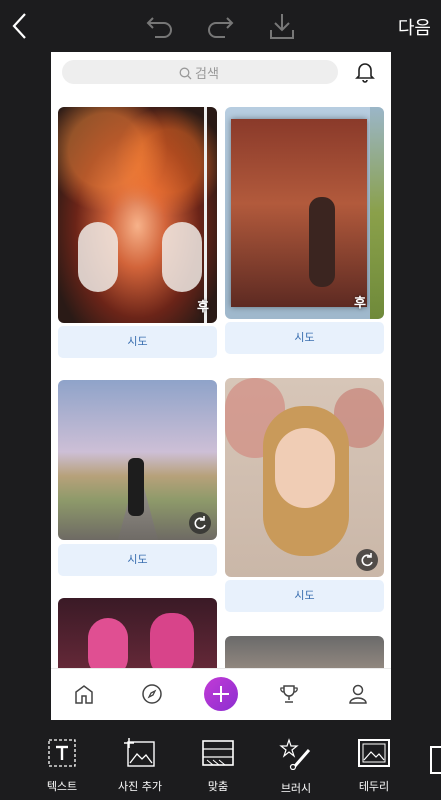  I want to click on top-bar: 다음, so click(220, 26).